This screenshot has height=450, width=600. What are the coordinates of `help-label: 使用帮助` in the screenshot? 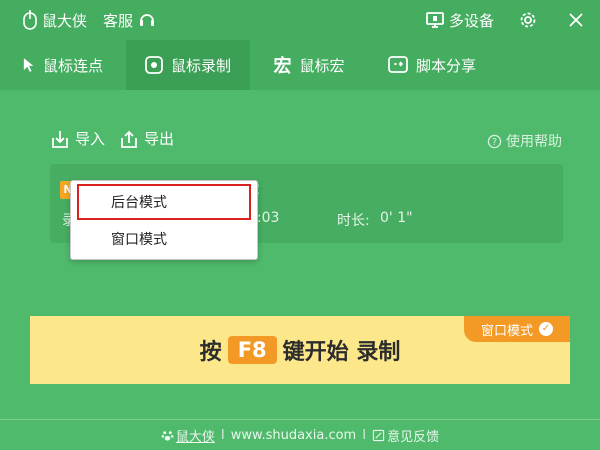 It's located at (534, 142).